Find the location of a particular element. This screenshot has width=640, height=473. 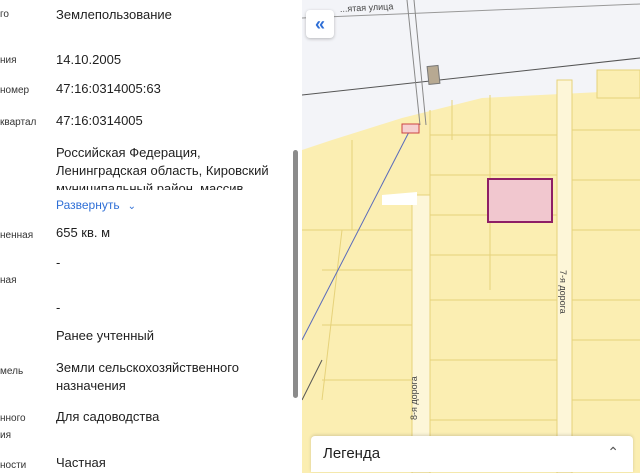

field-label: номер is located at coordinates (15, 90).